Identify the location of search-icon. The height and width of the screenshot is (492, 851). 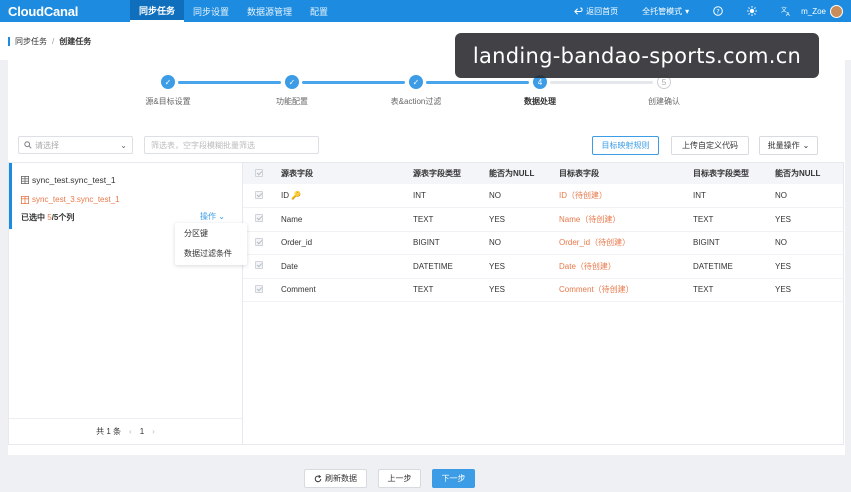
(28, 145).